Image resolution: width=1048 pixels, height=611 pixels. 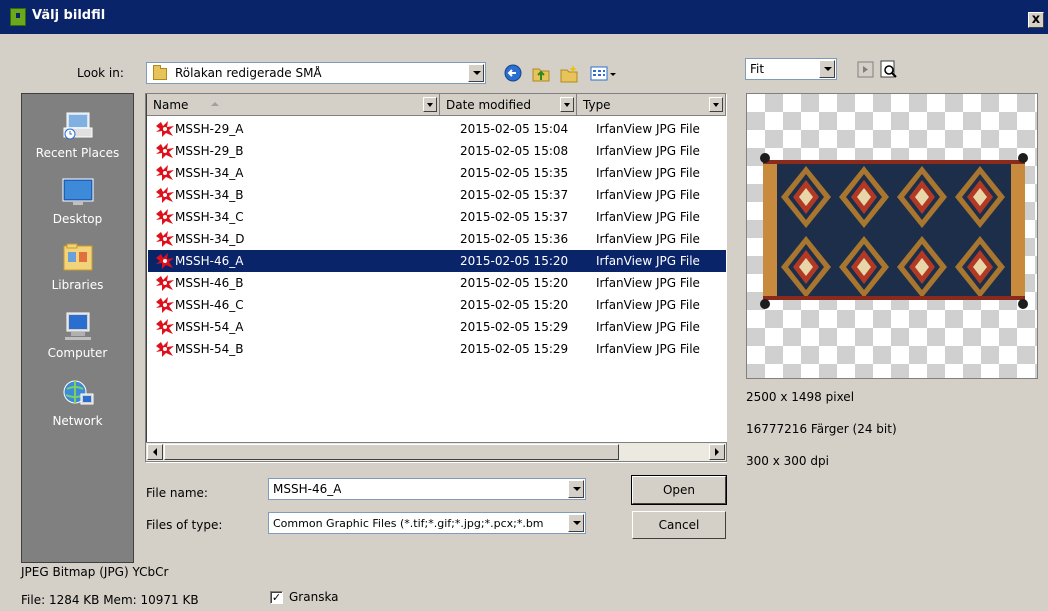 What do you see at coordinates (514, 129) in the screenshot?
I see `file-date: 2015-02-05 15:04` at bounding box center [514, 129].